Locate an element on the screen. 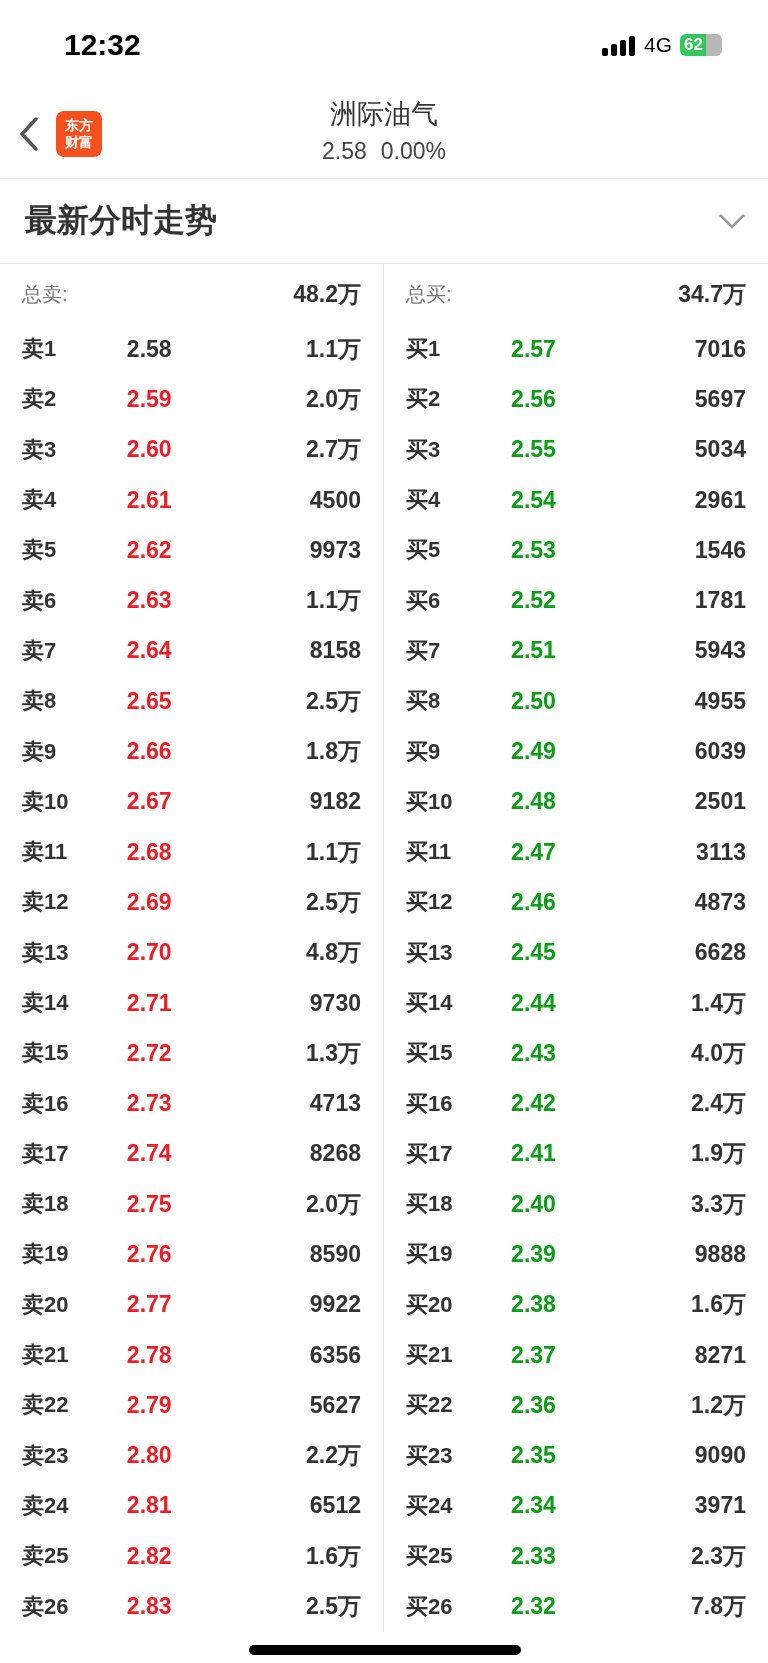  price-change: 0.00% is located at coordinates (413, 151).